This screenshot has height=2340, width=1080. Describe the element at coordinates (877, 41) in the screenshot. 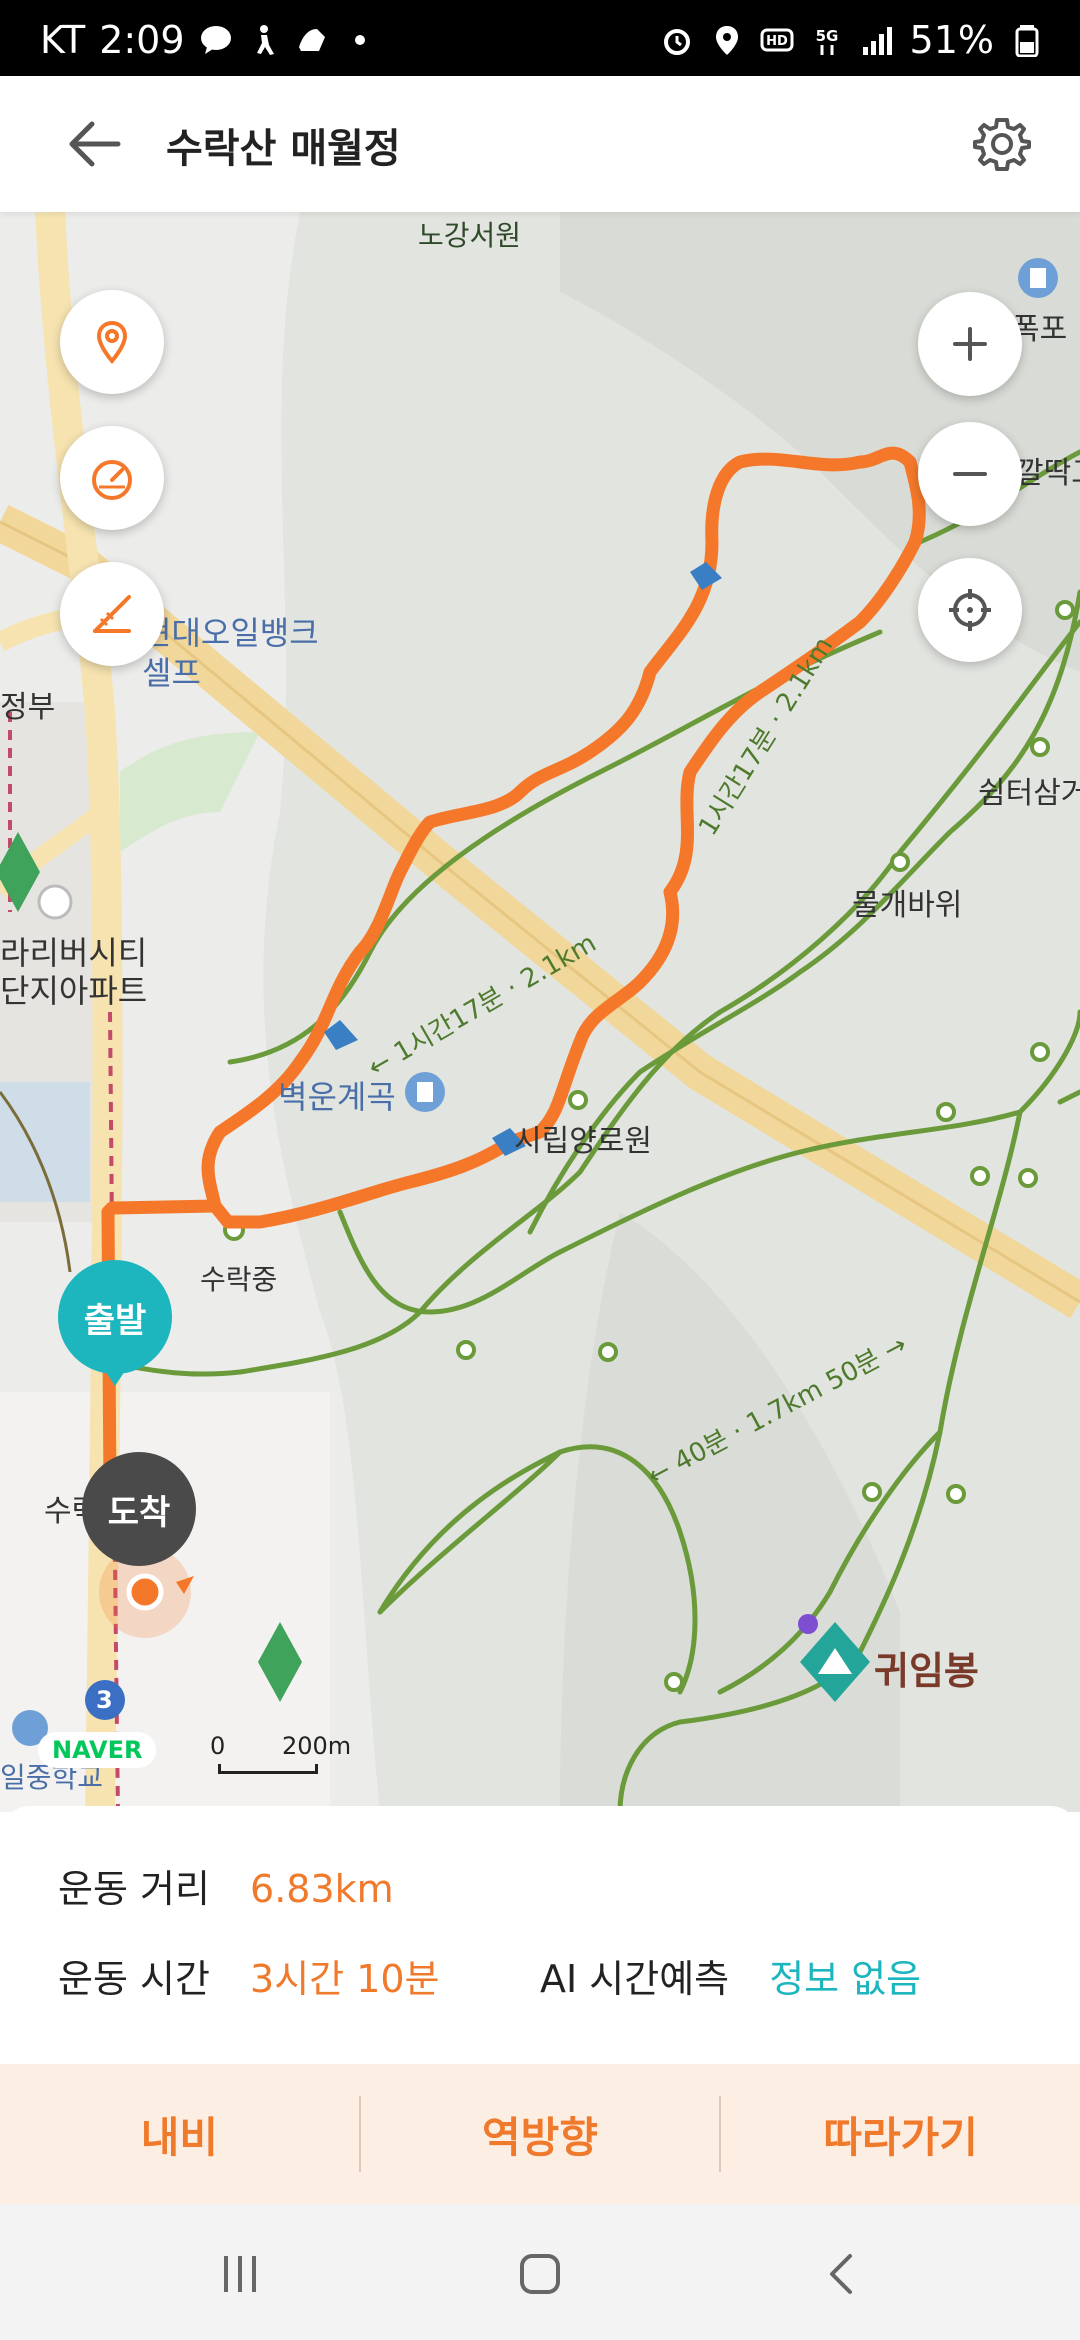

I see `signal-icon` at that location.